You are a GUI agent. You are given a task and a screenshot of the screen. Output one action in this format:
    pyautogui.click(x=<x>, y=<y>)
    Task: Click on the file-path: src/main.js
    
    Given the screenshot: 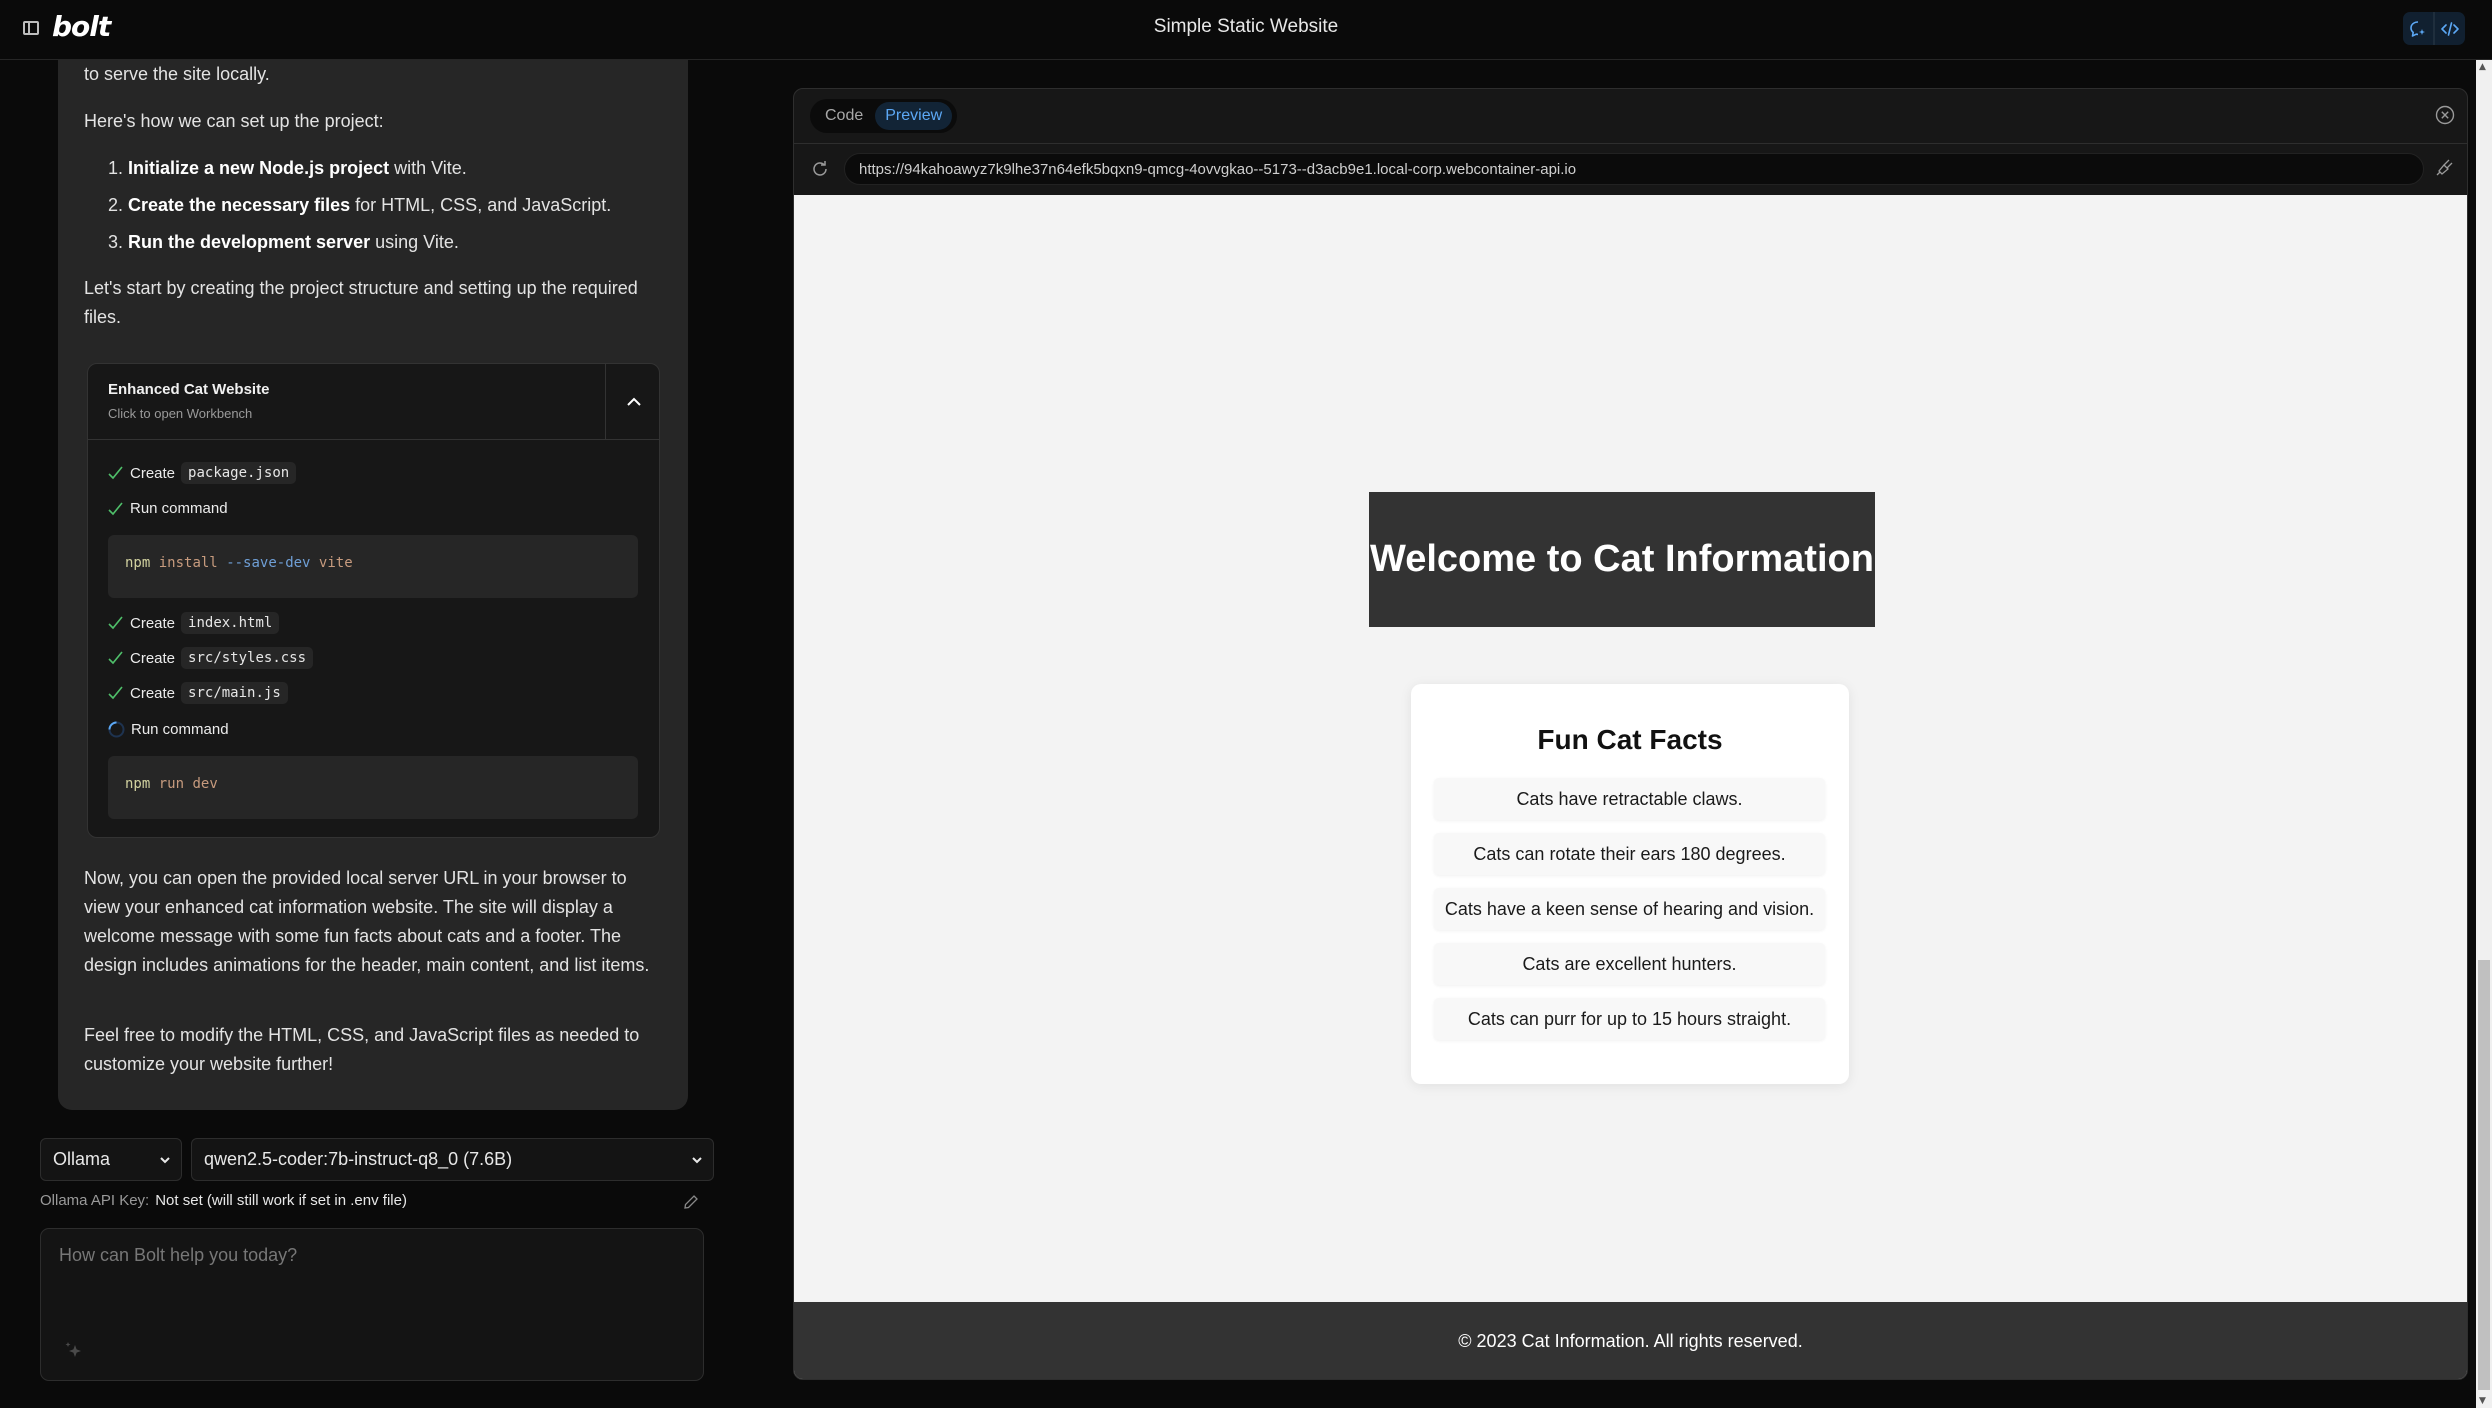 What is the action you would take?
    pyautogui.click(x=234, y=693)
    